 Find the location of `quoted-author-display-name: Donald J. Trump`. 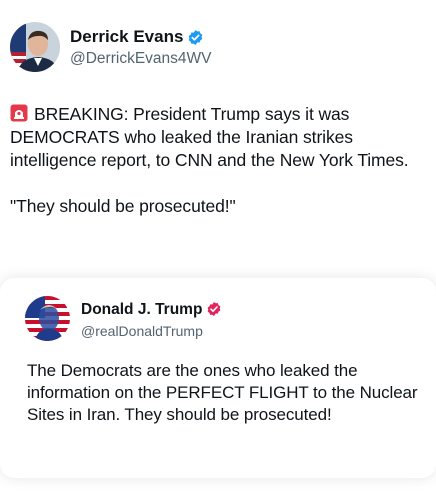

quoted-author-display-name: Donald J. Trump is located at coordinates (141, 310).